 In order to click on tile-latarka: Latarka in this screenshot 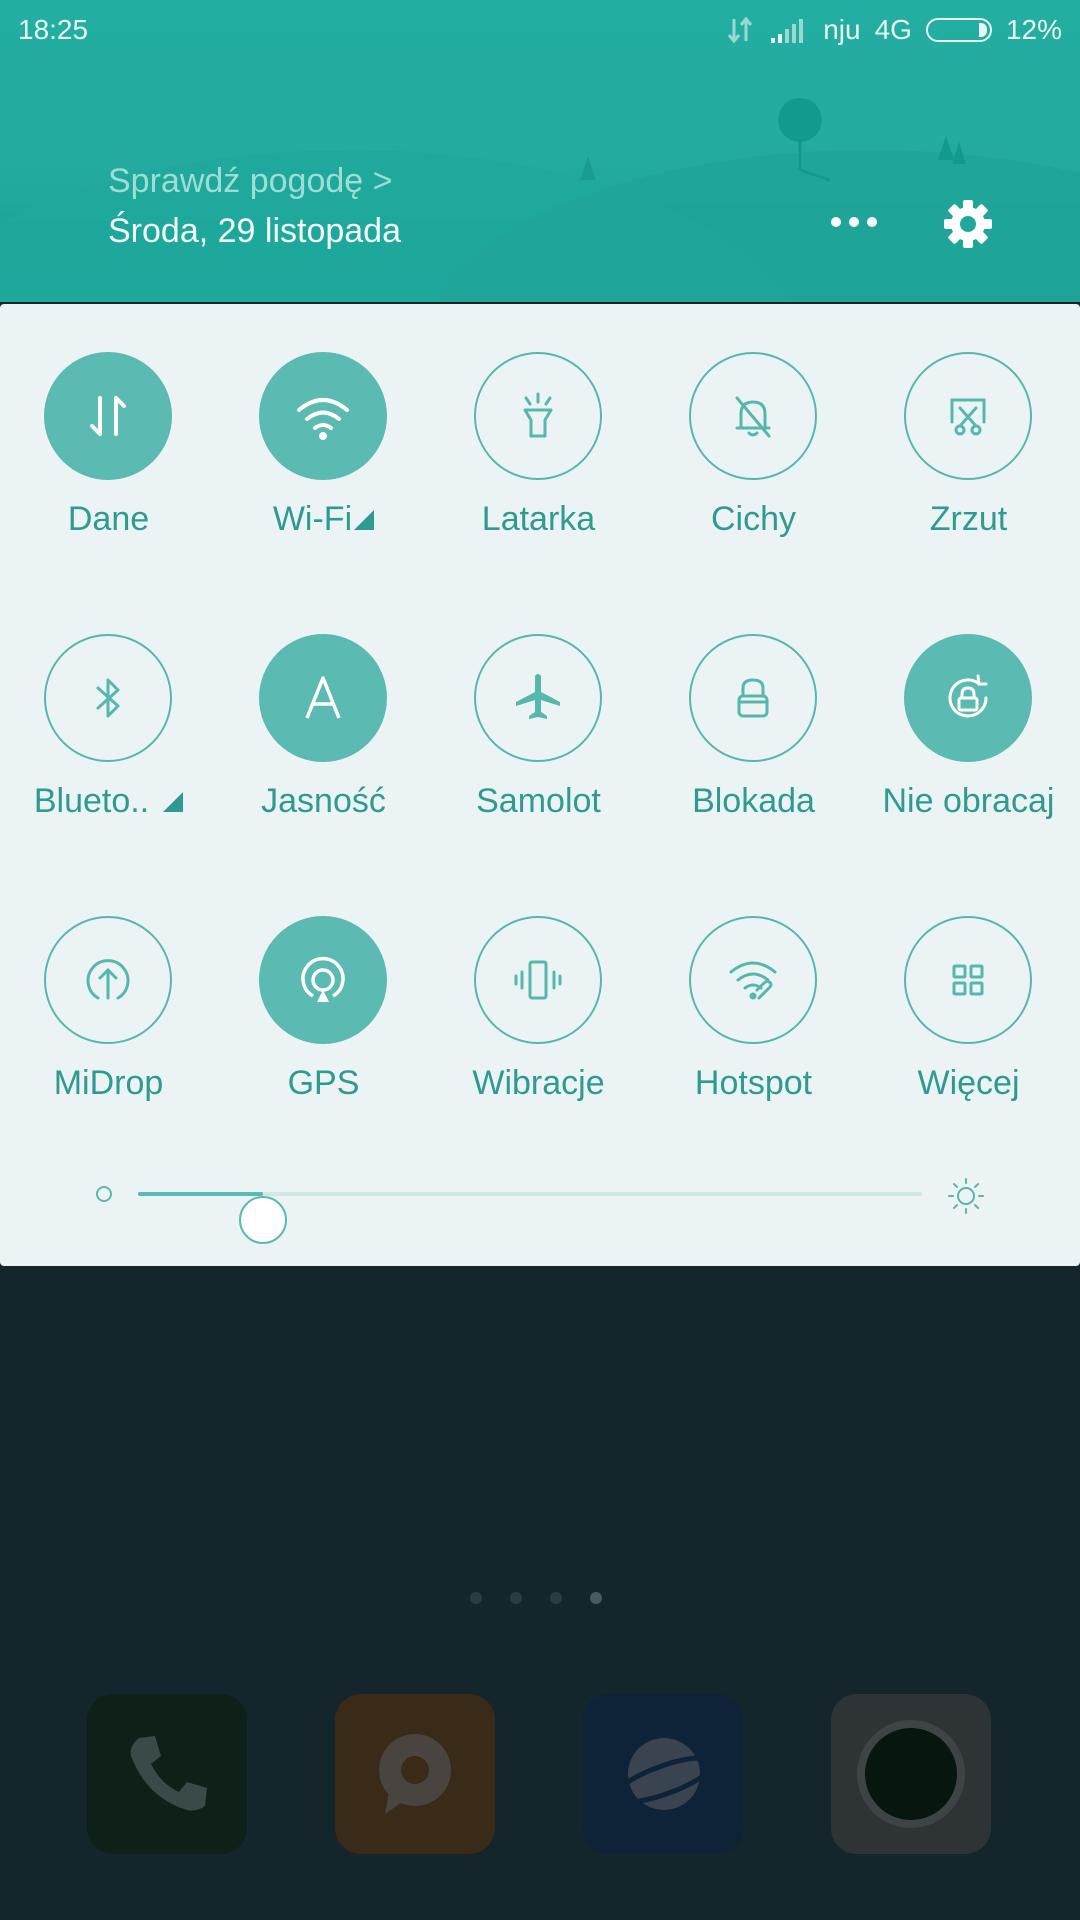, I will do `click(538, 467)`.